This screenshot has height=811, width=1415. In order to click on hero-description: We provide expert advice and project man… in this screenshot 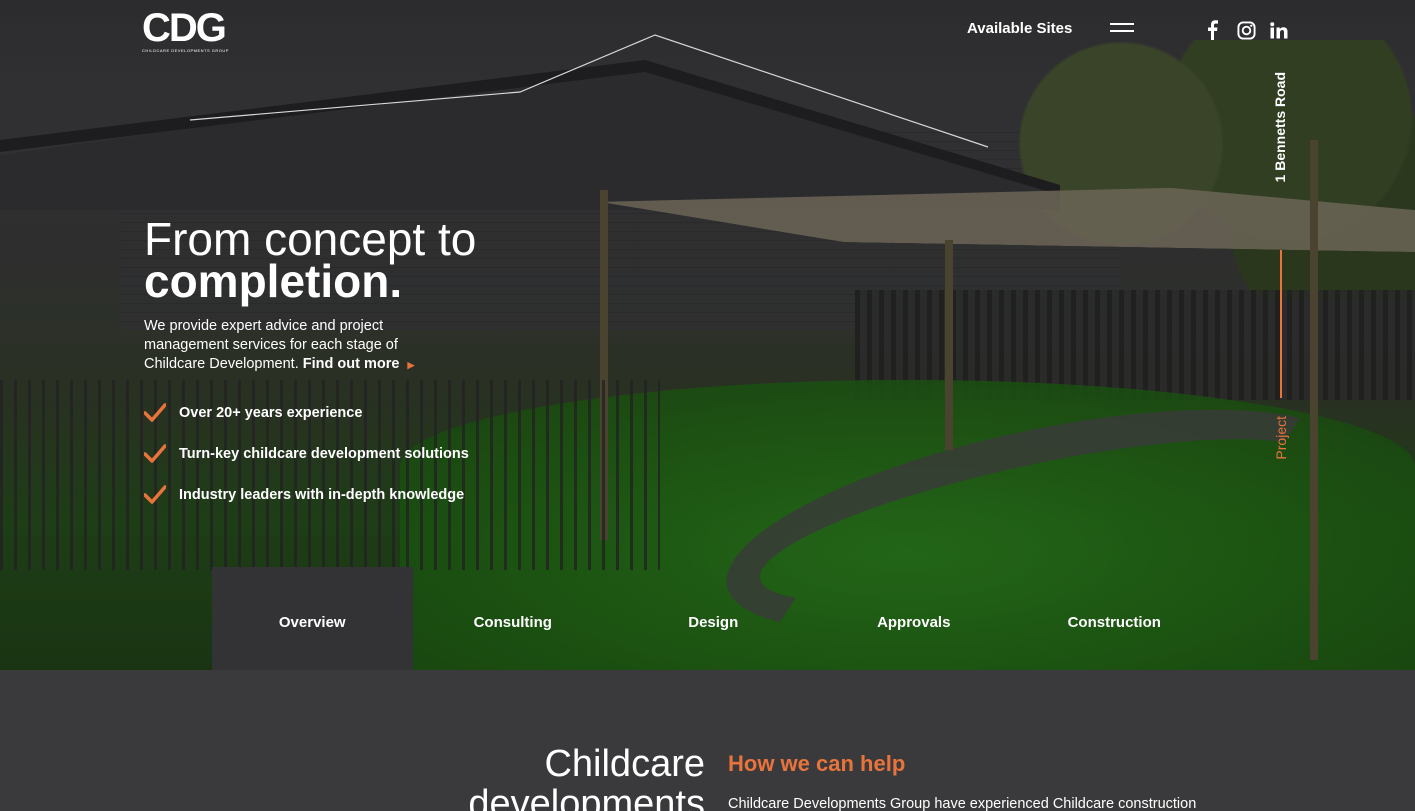, I will do `click(294, 346)`.